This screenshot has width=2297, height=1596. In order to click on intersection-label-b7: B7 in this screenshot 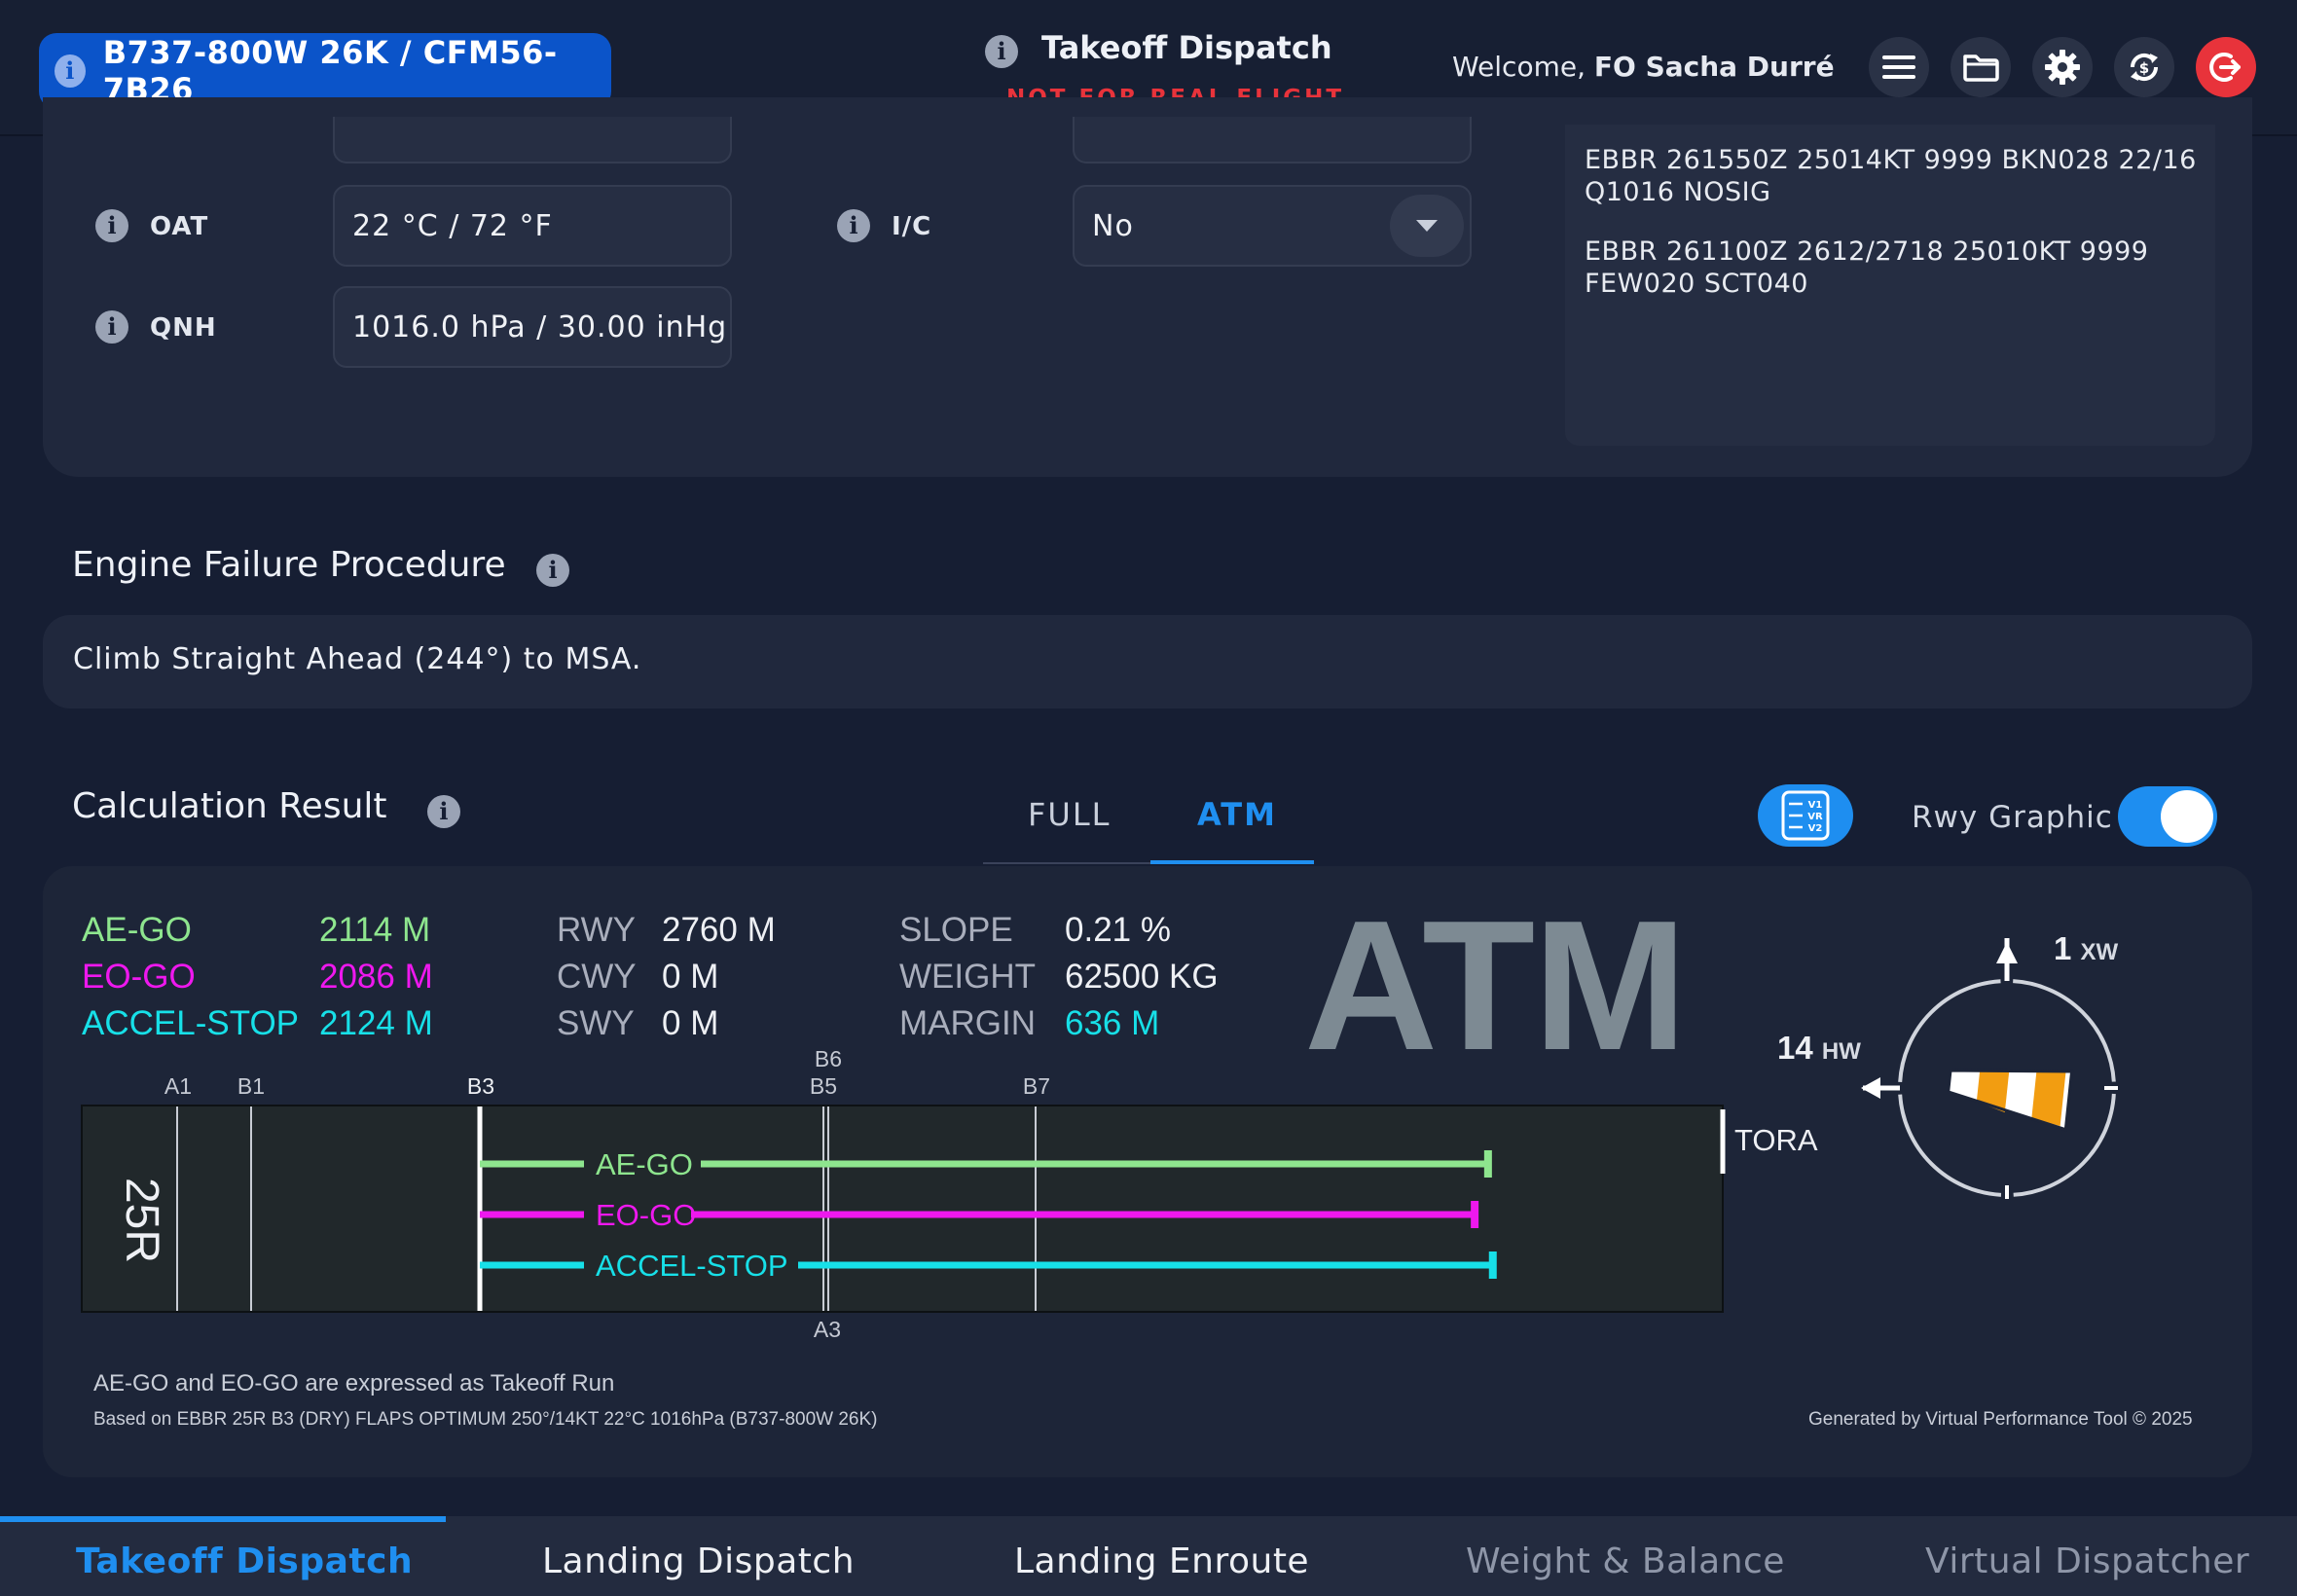, I will do `click(1036, 1086)`.